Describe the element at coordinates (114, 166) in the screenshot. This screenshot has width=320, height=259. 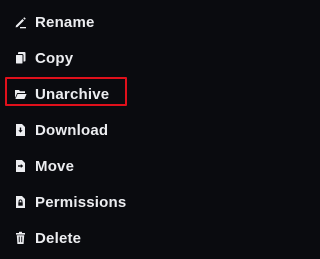
I see `menu-item-move: Move` at that location.